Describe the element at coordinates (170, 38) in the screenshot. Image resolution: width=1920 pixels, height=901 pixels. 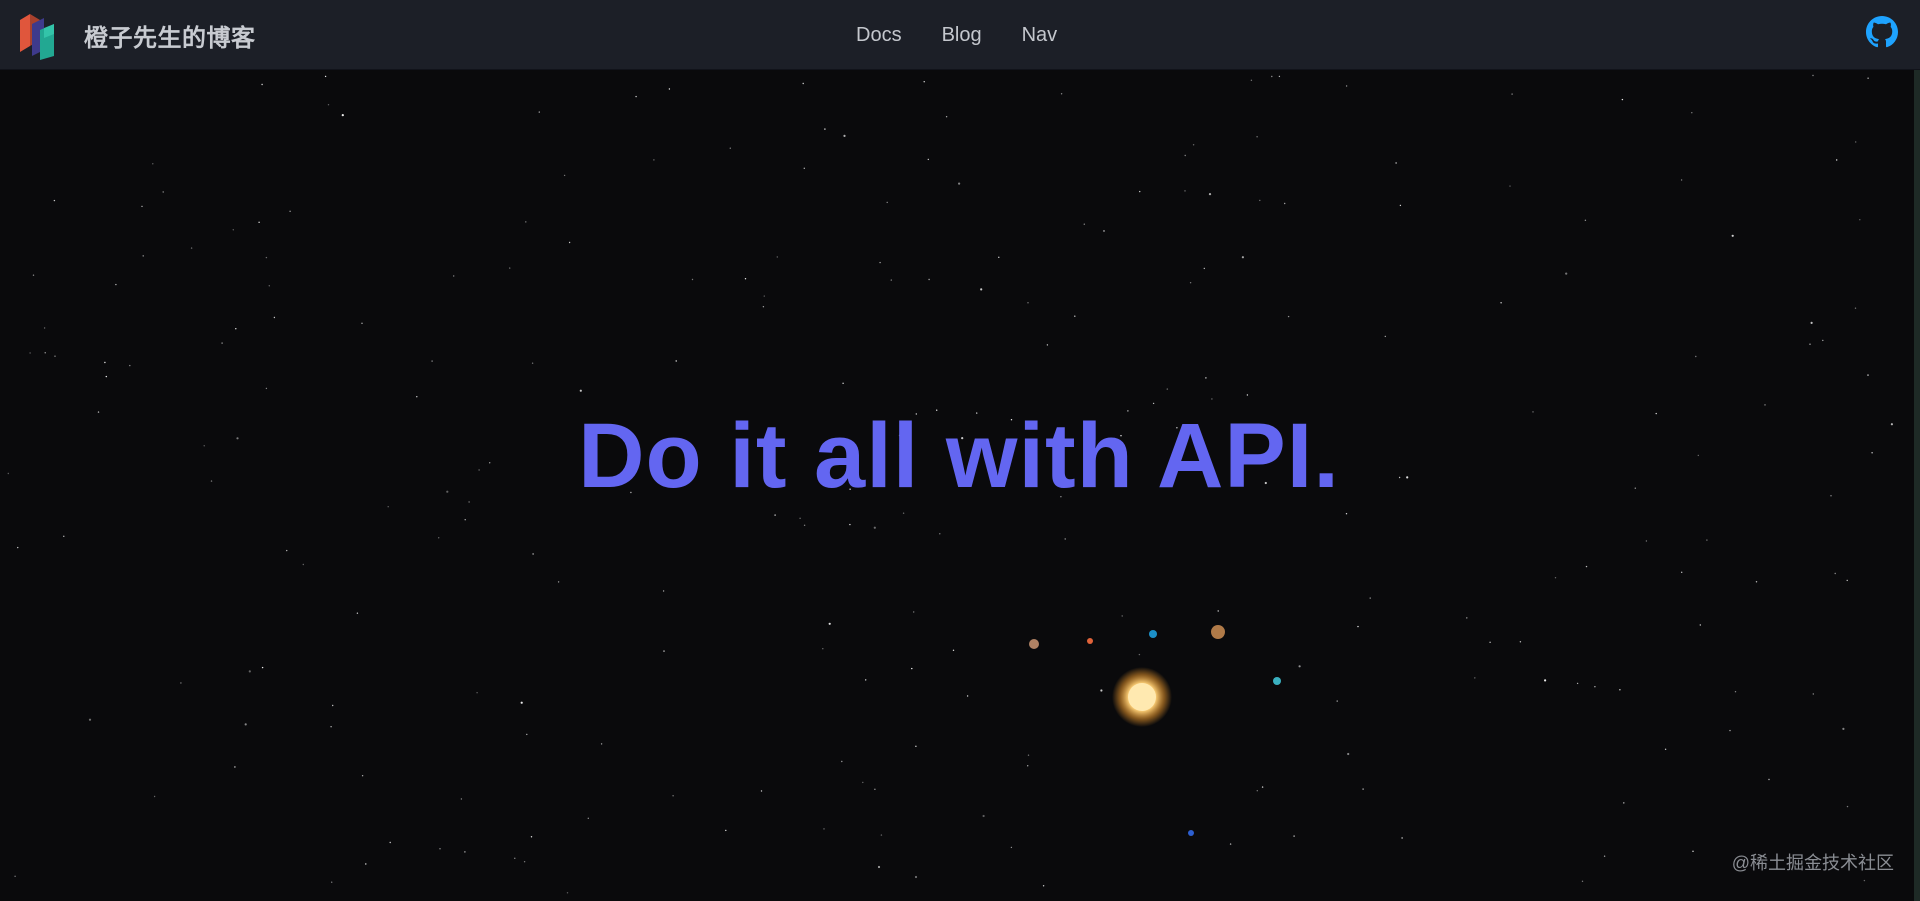
I see `site-title: 橙子先生的博客` at that location.